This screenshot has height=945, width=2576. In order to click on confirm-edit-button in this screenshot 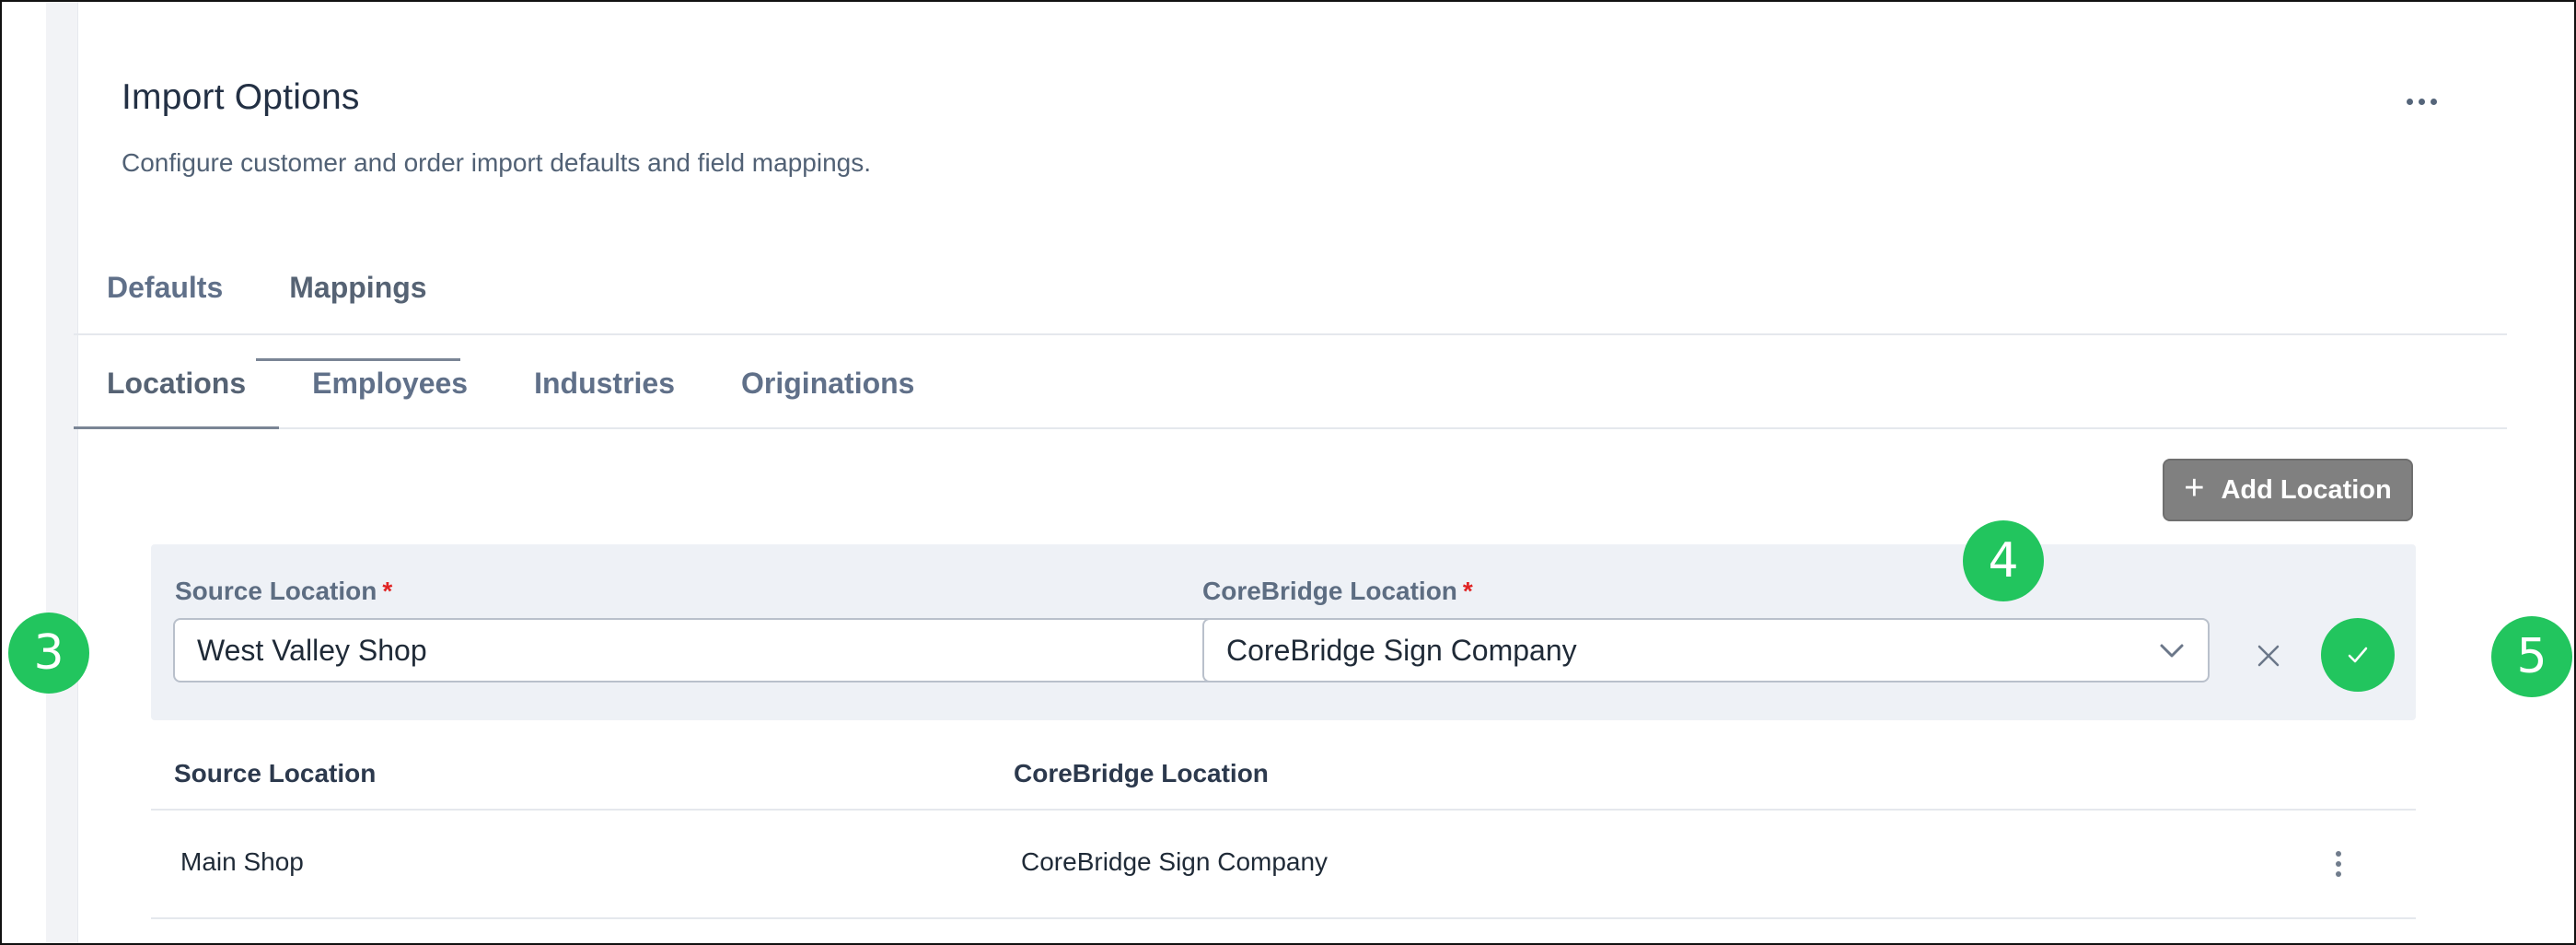, I will do `click(2358, 655)`.